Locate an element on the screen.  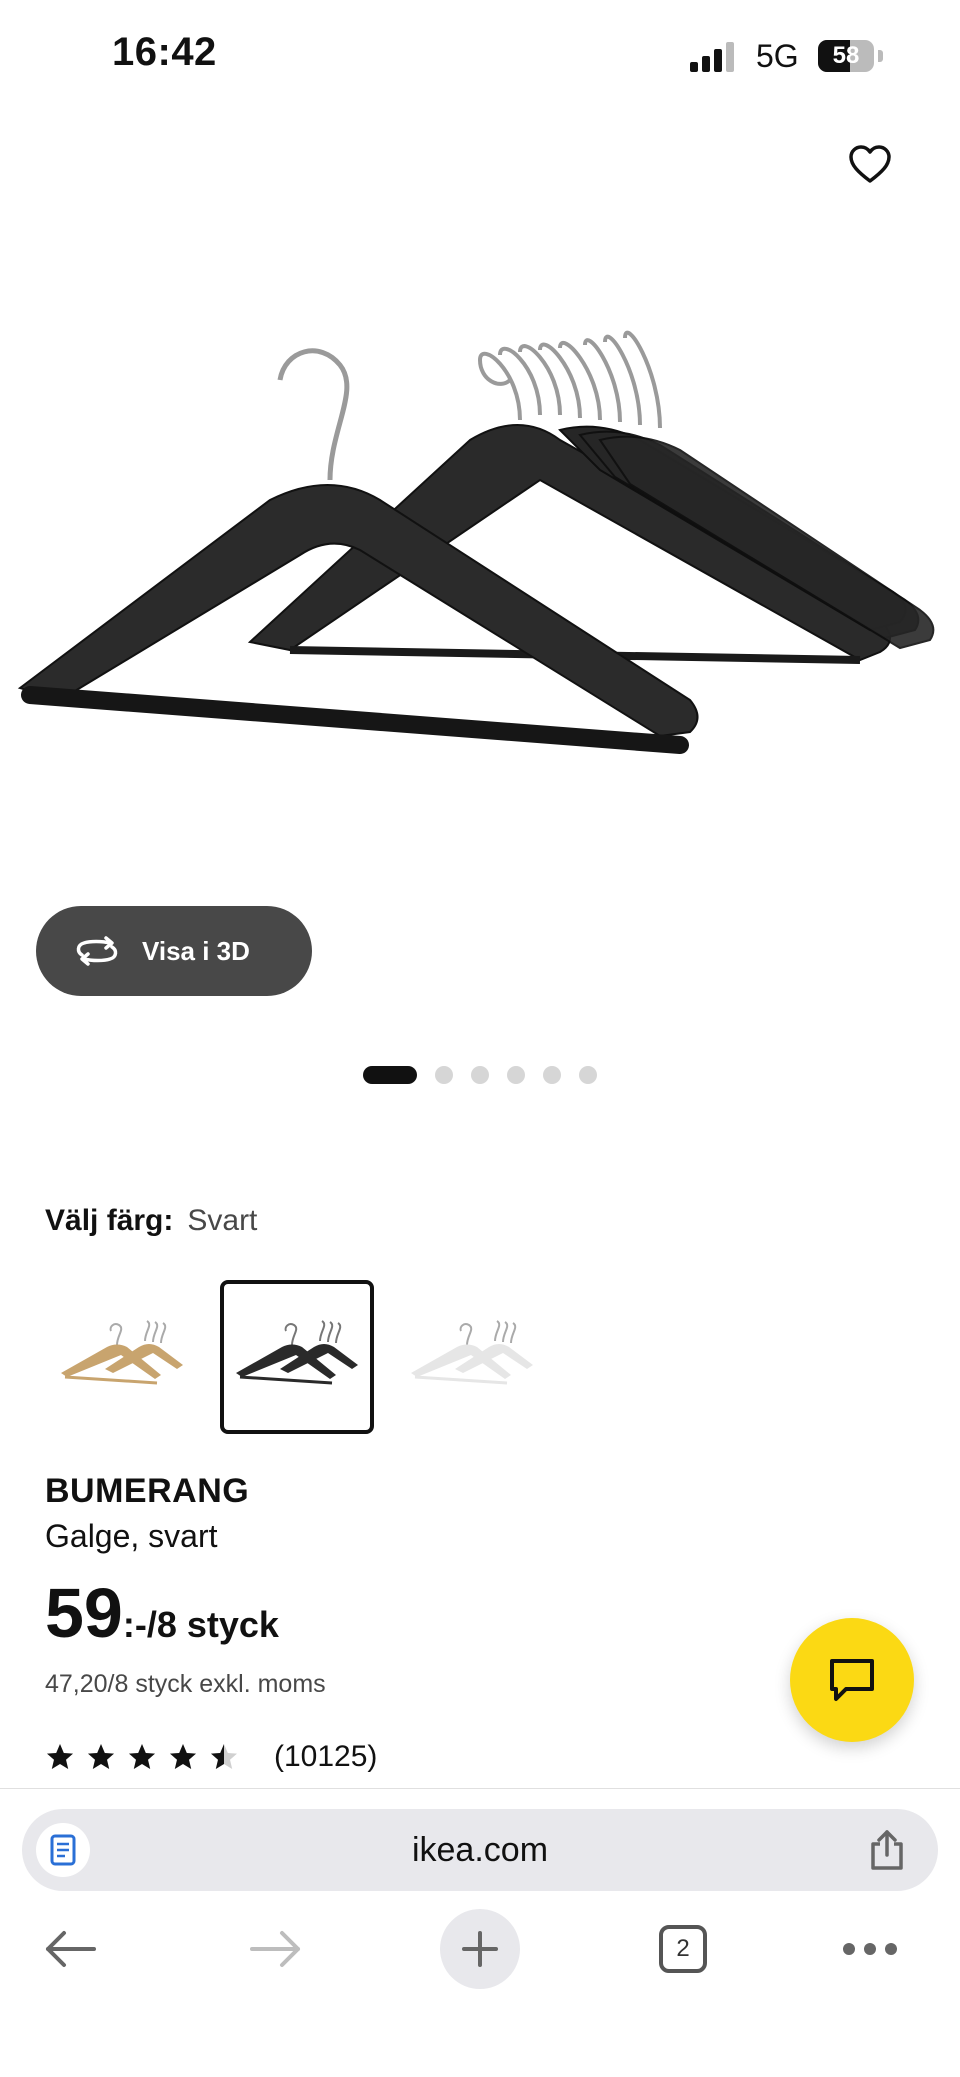
share-icon is located at coordinates (887, 1850).